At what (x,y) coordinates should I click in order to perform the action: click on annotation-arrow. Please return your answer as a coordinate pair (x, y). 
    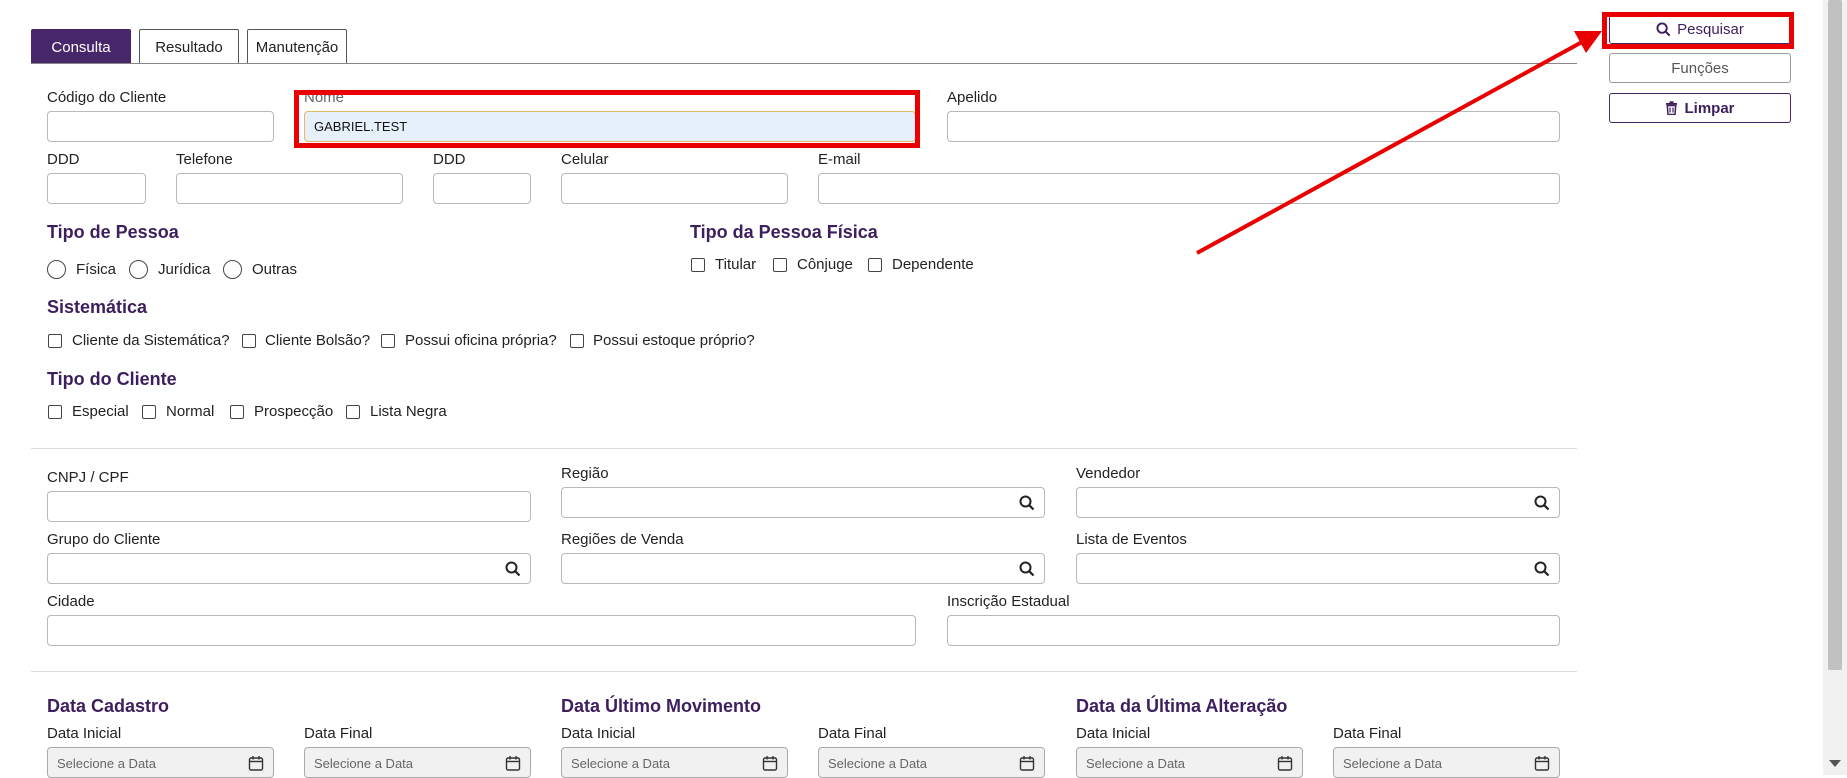
    Looking at the image, I should click on (1399, 143).